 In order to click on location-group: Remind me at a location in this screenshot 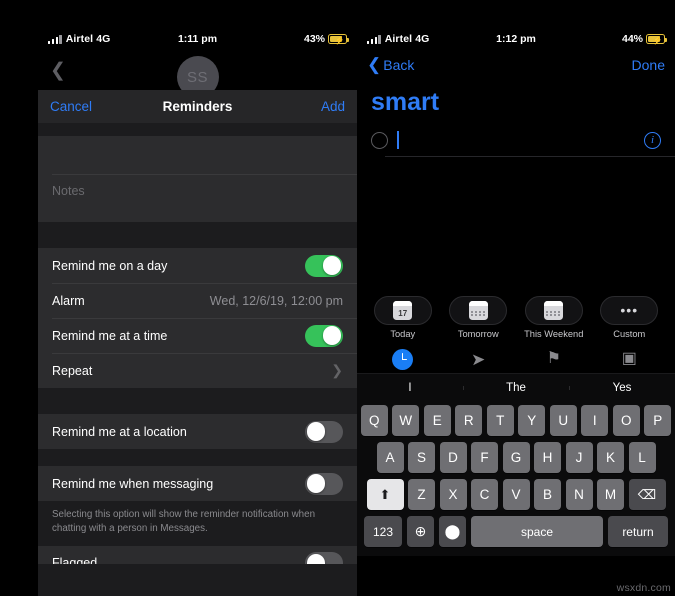, I will do `click(197, 431)`.